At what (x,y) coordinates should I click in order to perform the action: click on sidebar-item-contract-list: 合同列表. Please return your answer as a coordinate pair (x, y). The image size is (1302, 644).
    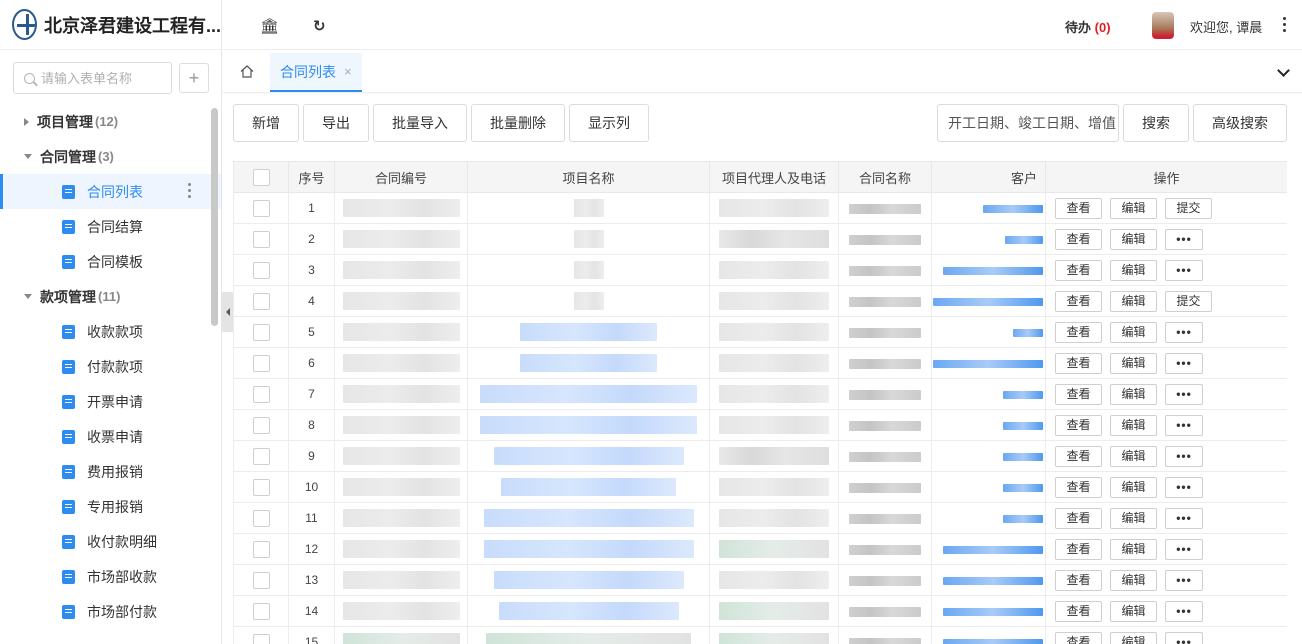
    Looking at the image, I should click on (110, 191).